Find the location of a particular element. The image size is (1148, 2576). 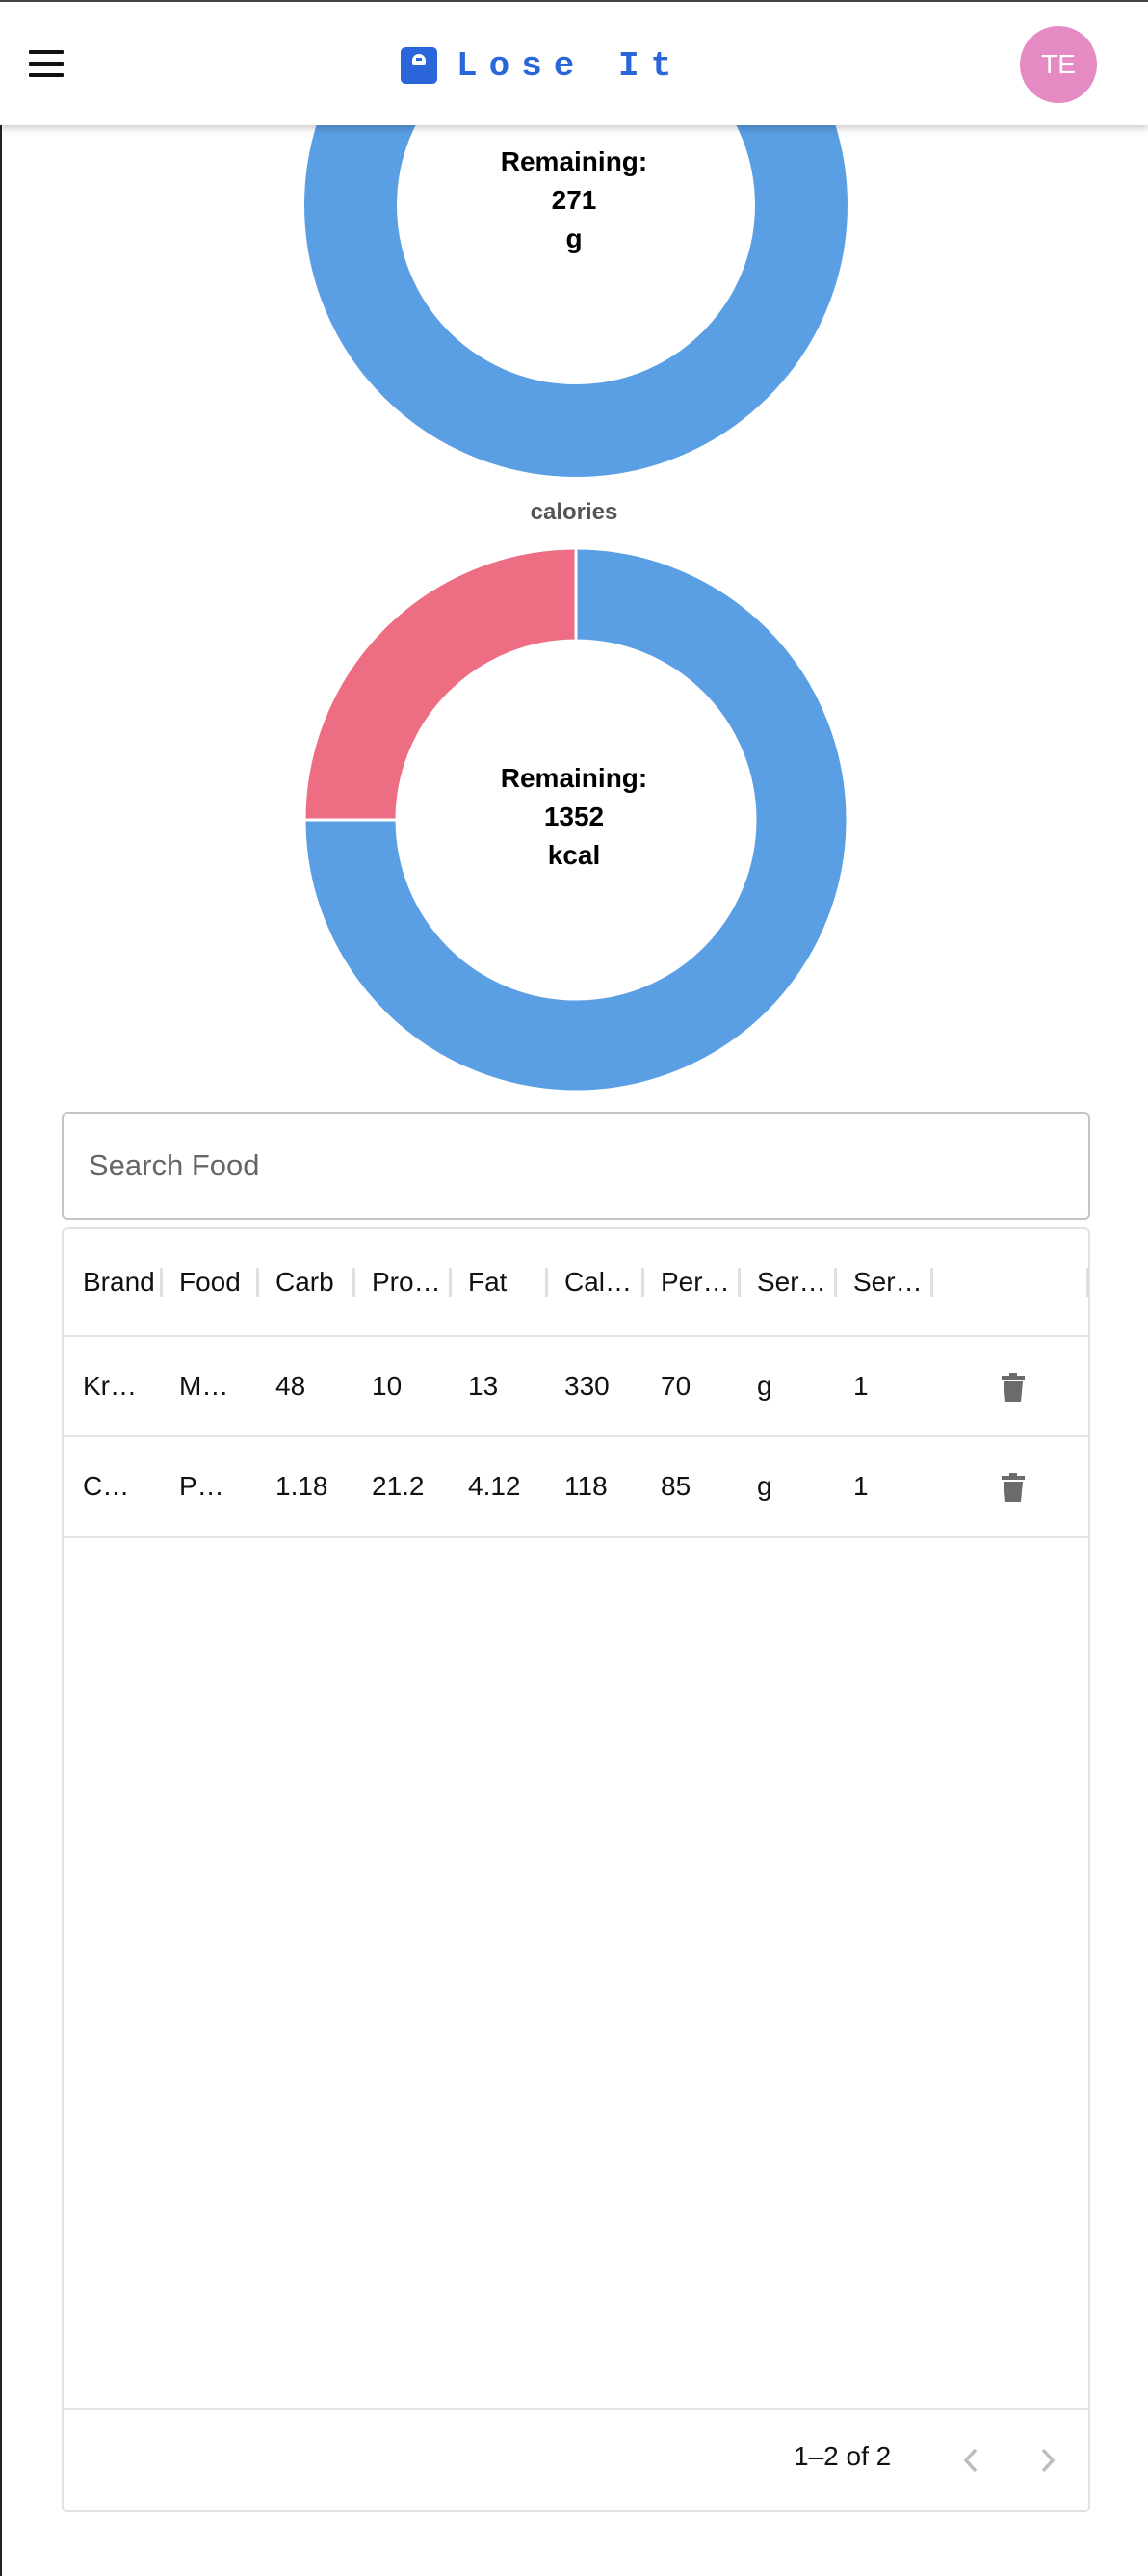

cell-protein: 10 is located at coordinates (387, 1386).